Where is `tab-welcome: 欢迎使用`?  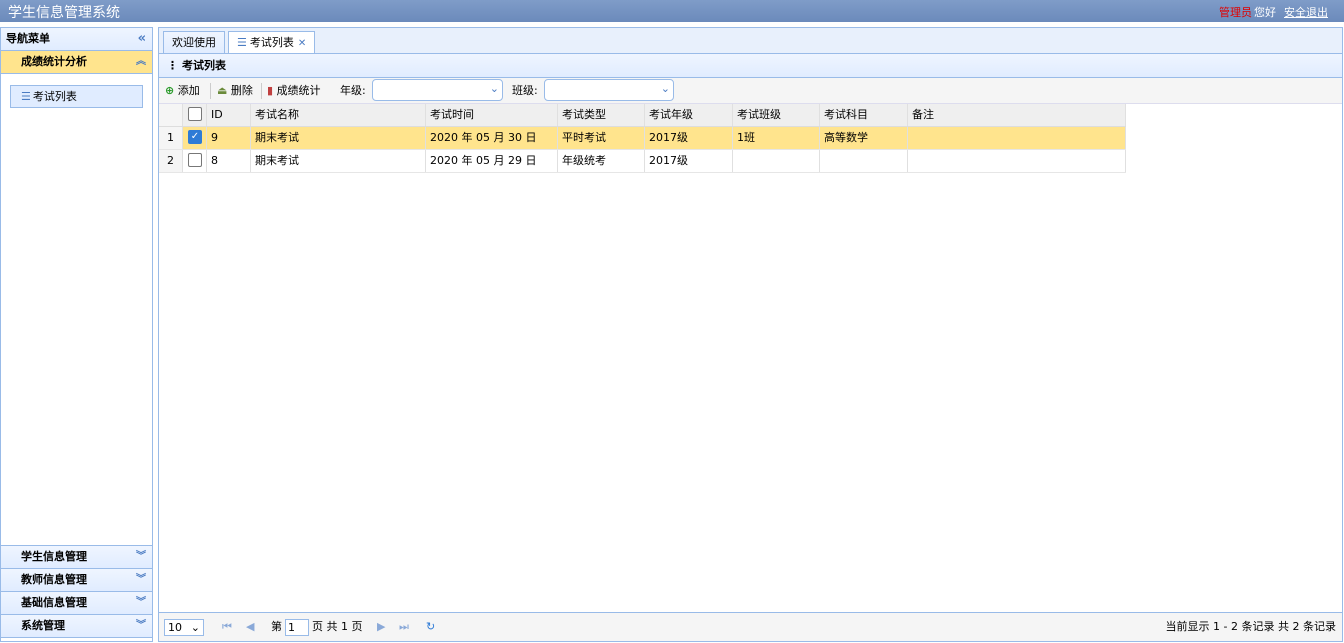
tab-welcome: 欢迎使用 is located at coordinates (194, 42).